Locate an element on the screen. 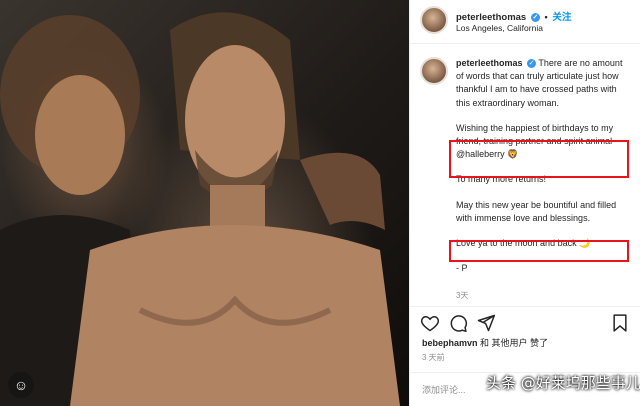 The image size is (640, 406). likes-text: bebephamvn 和 其他用户 赞了 is located at coordinates (485, 342).